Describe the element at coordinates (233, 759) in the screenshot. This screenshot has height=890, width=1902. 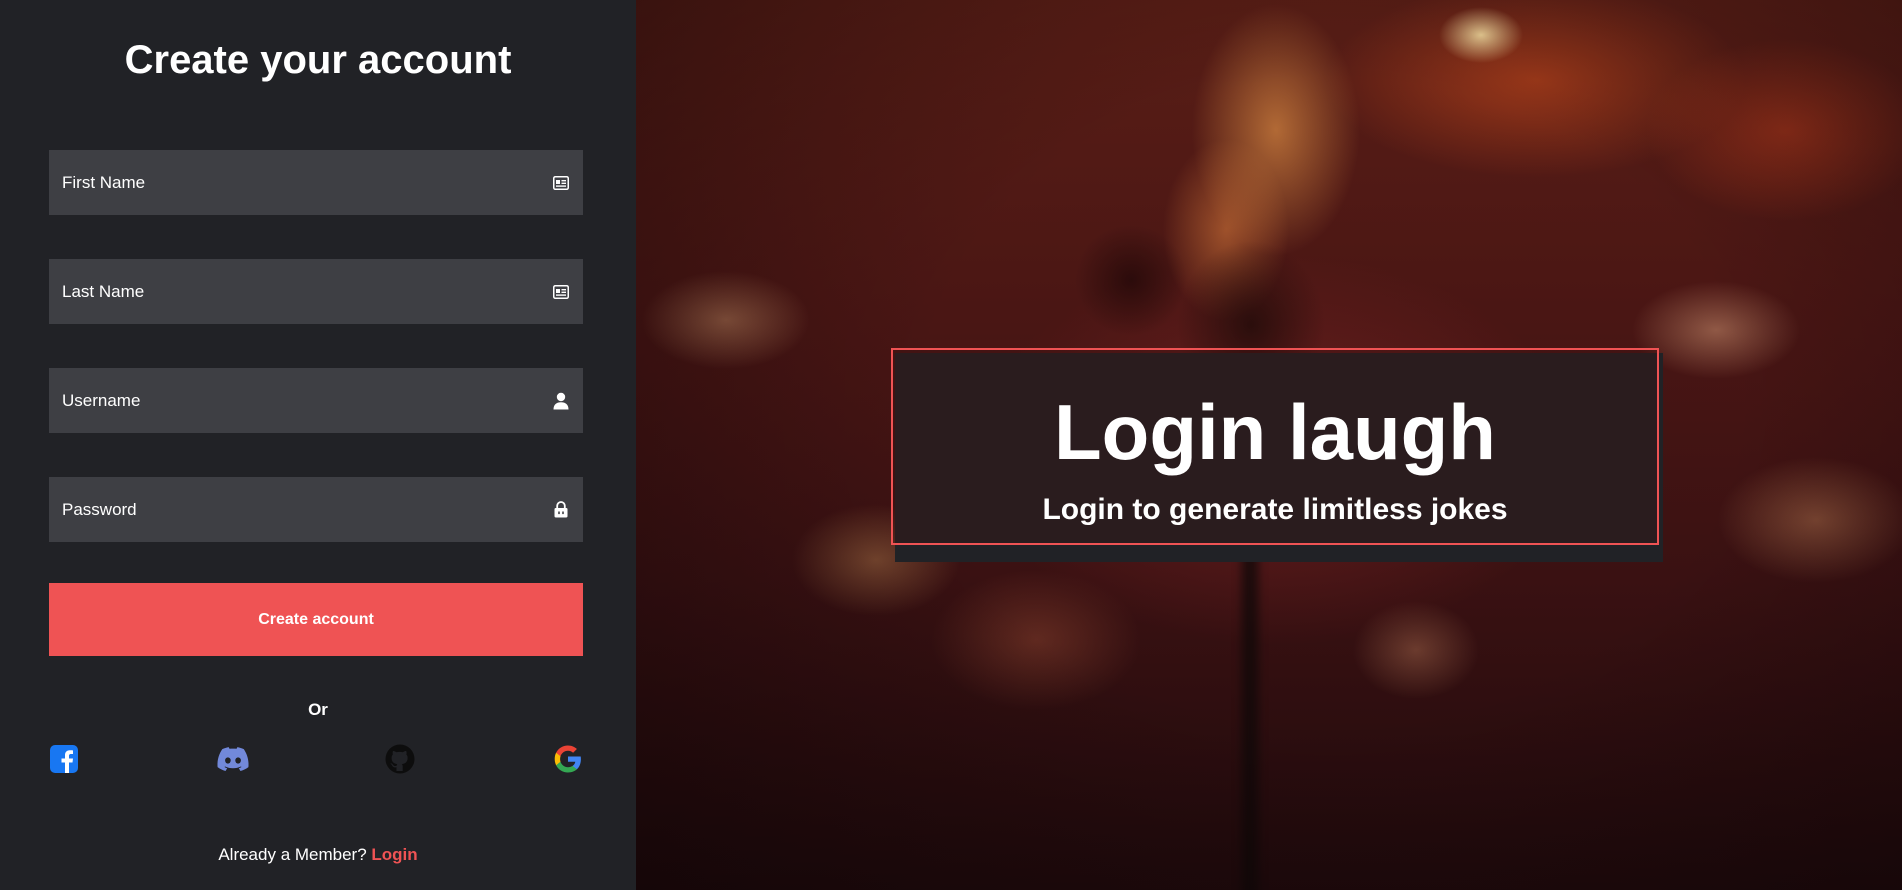
I see `discord-icon` at that location.